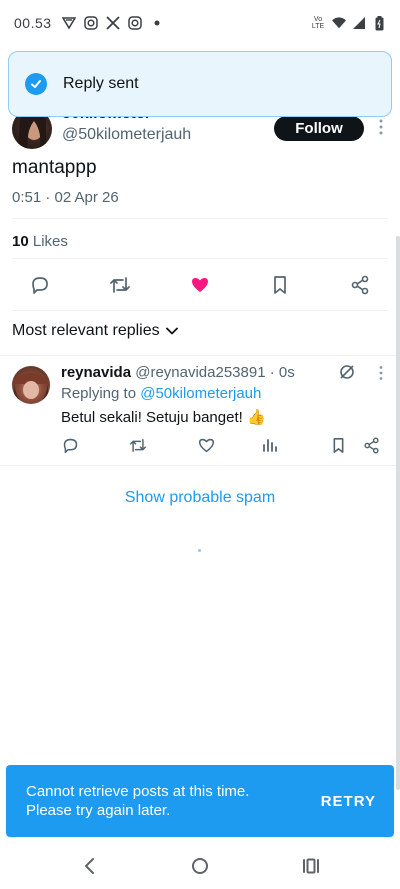 The width and height of the screenshot is (400, 889). I want to click on check-circle-icon, so click(36, 84).